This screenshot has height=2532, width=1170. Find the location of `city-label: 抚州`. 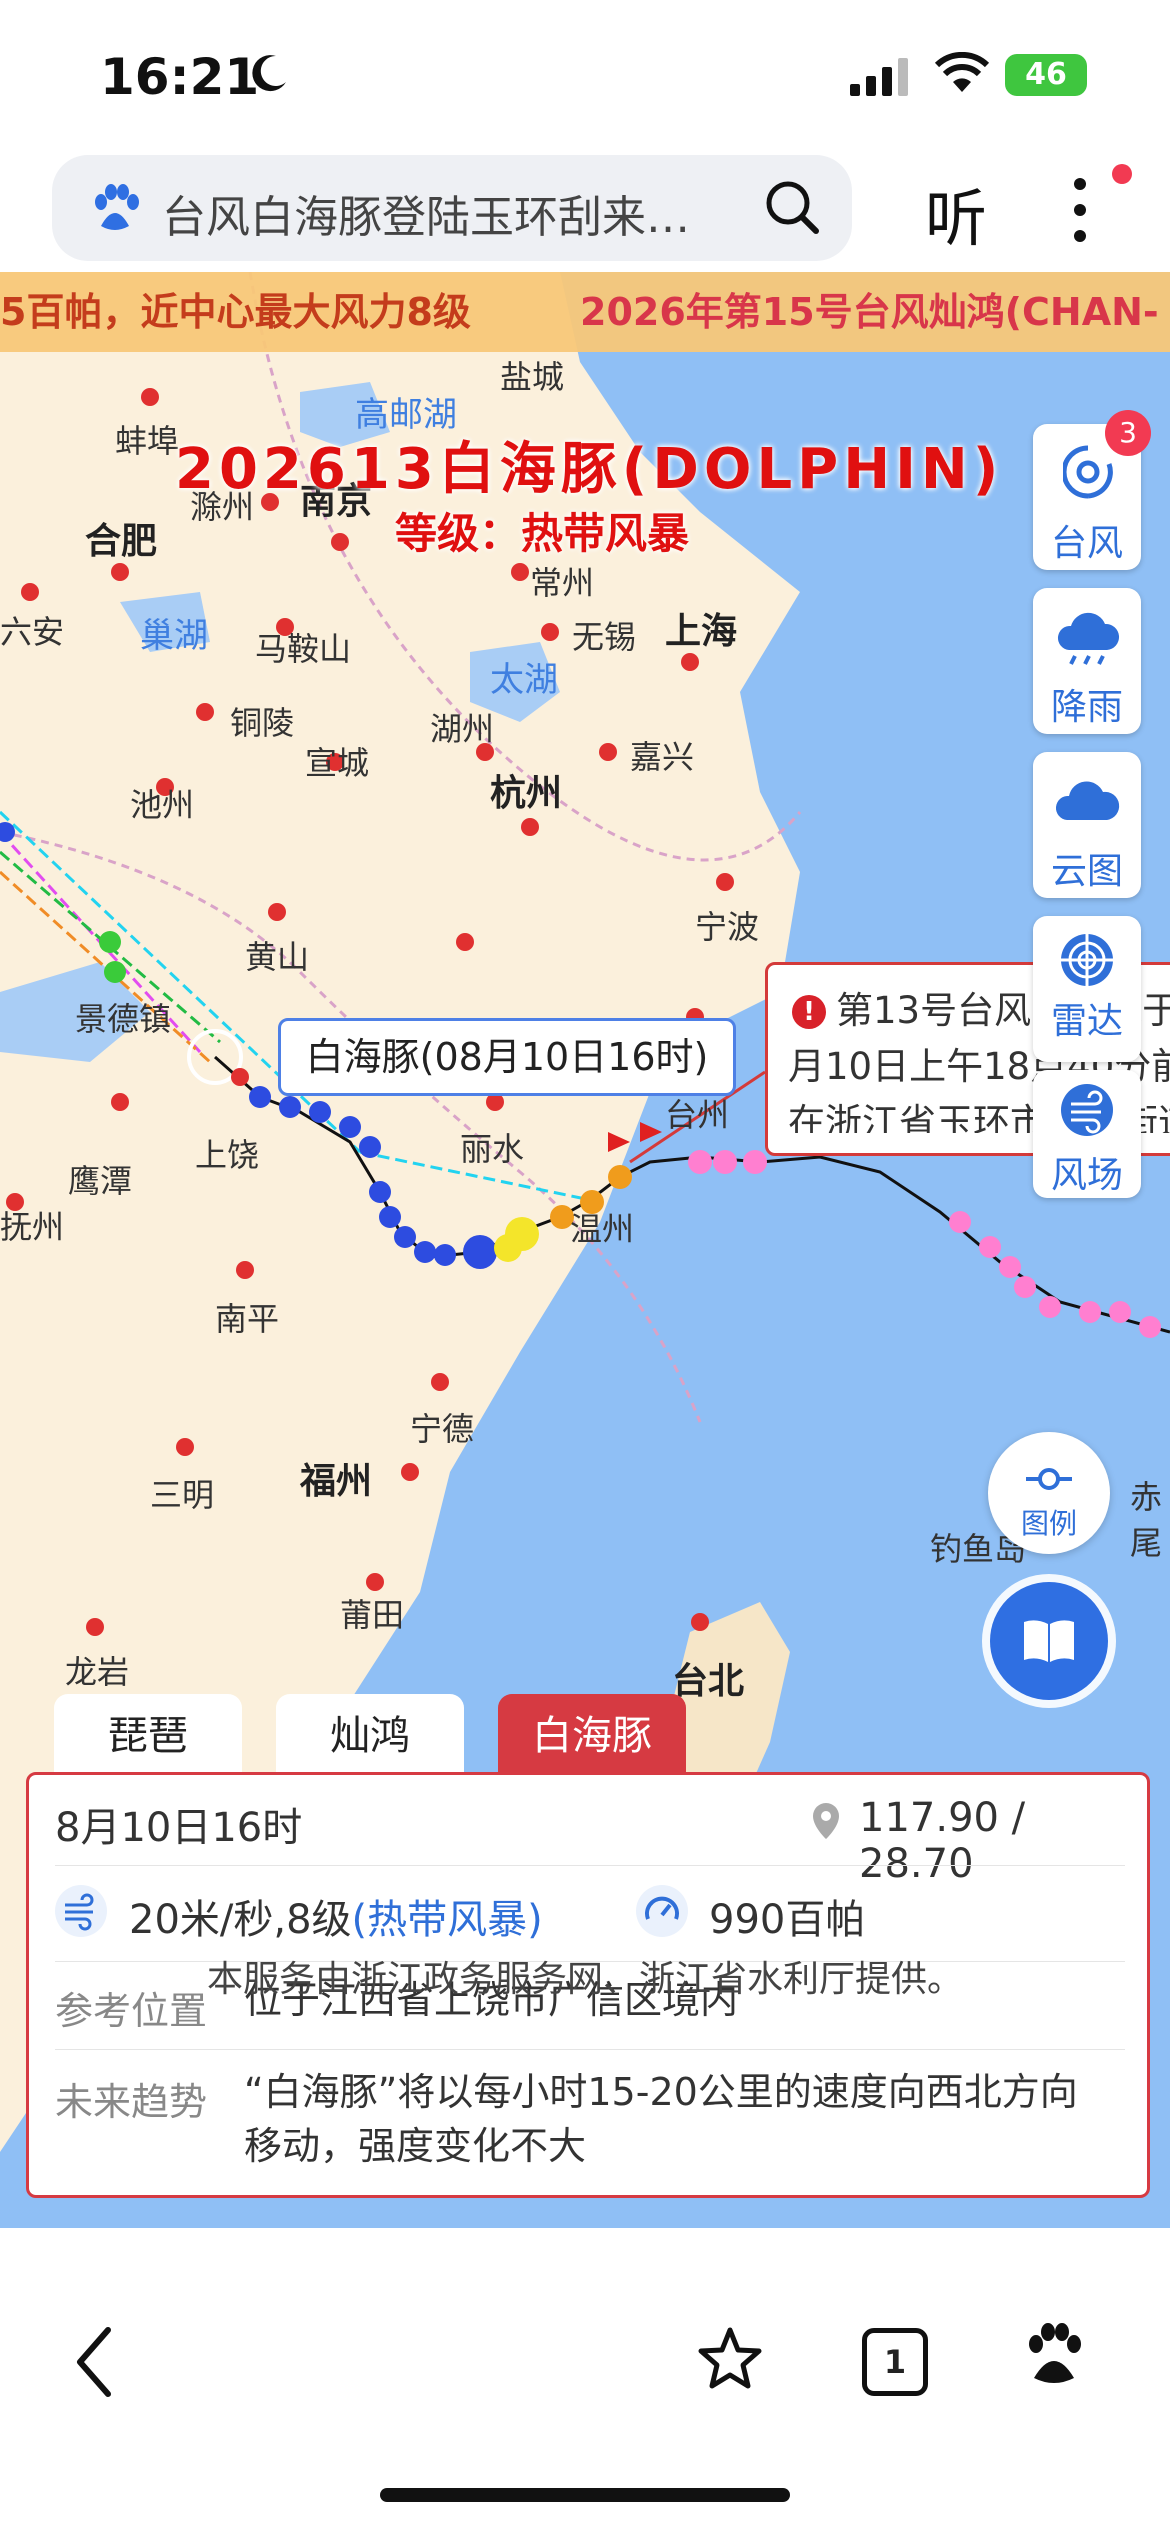

city-label: 抚州 is located at coordinates (32, 1227).